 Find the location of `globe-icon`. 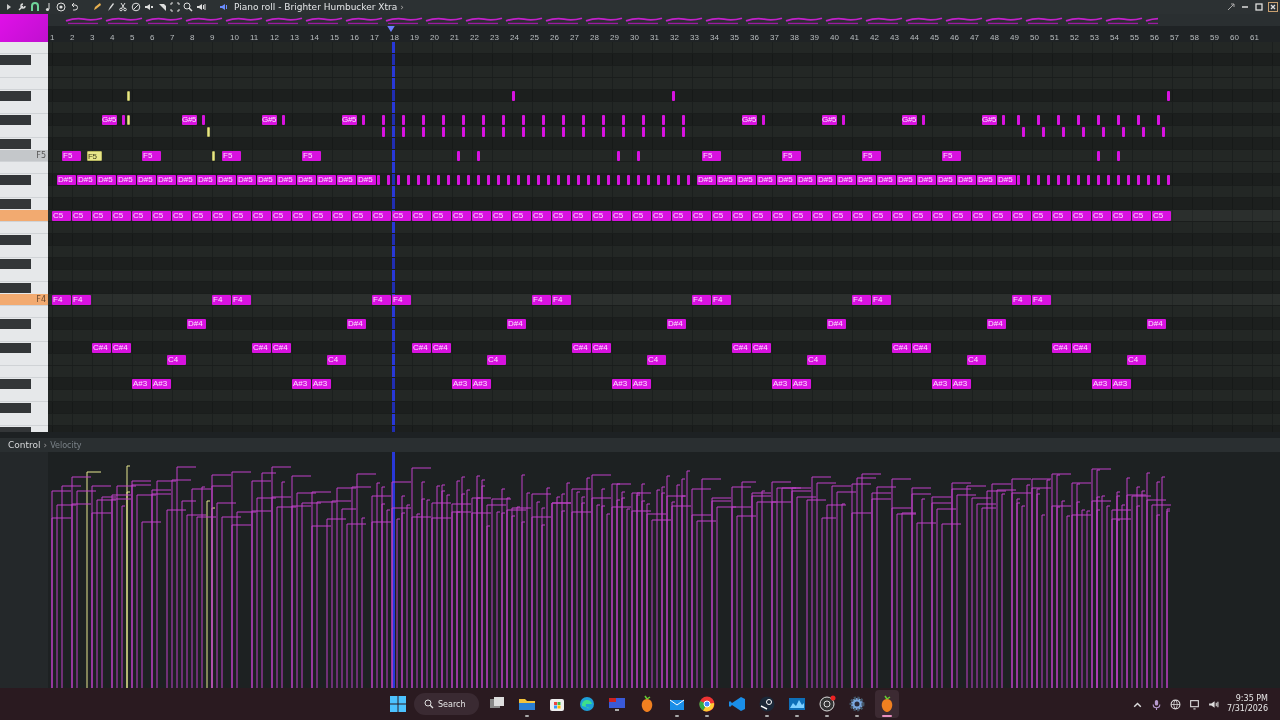

globe-icon is located at coordinates (1175, 704).